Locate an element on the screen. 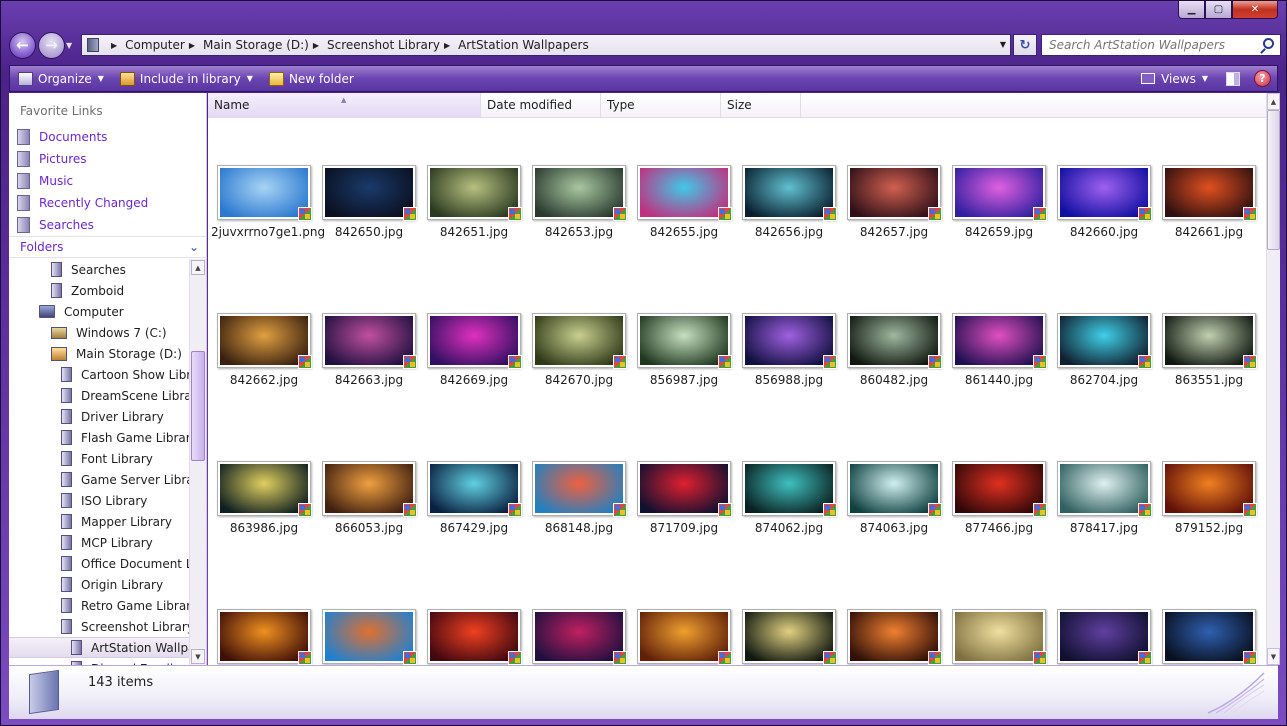  file-item: 842659.jpg is located at coordinates (996, 215).